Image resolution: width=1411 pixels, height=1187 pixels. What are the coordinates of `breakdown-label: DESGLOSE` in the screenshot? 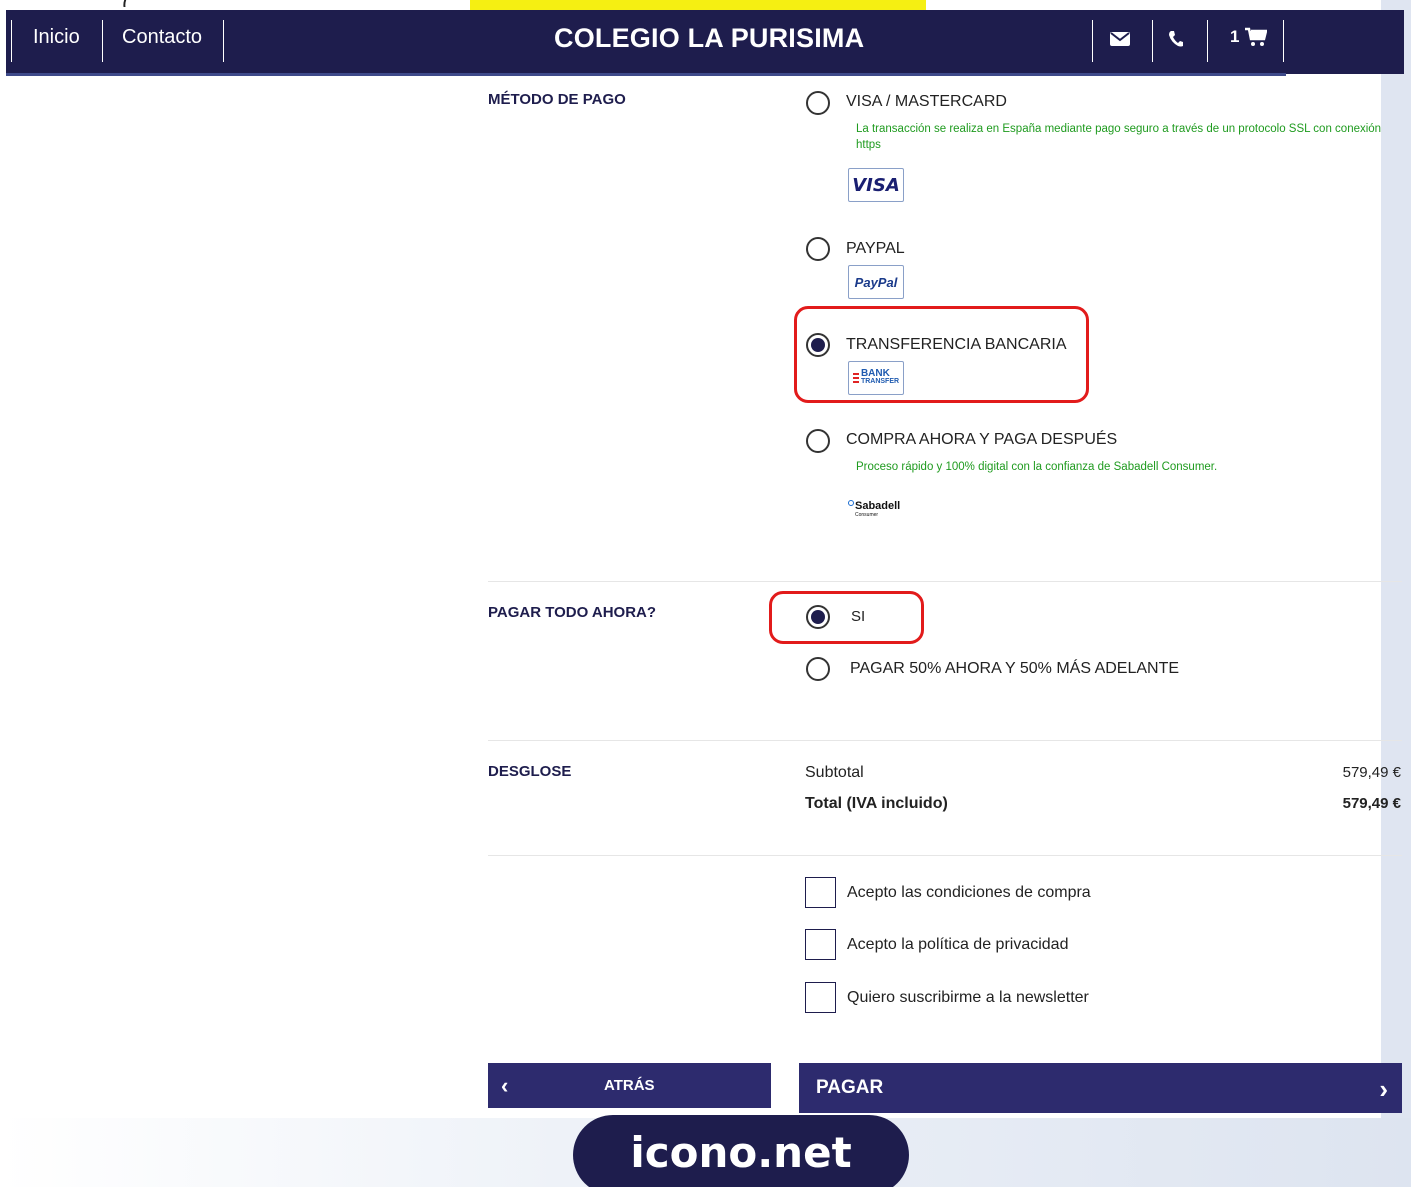 It's located at (530, 771).